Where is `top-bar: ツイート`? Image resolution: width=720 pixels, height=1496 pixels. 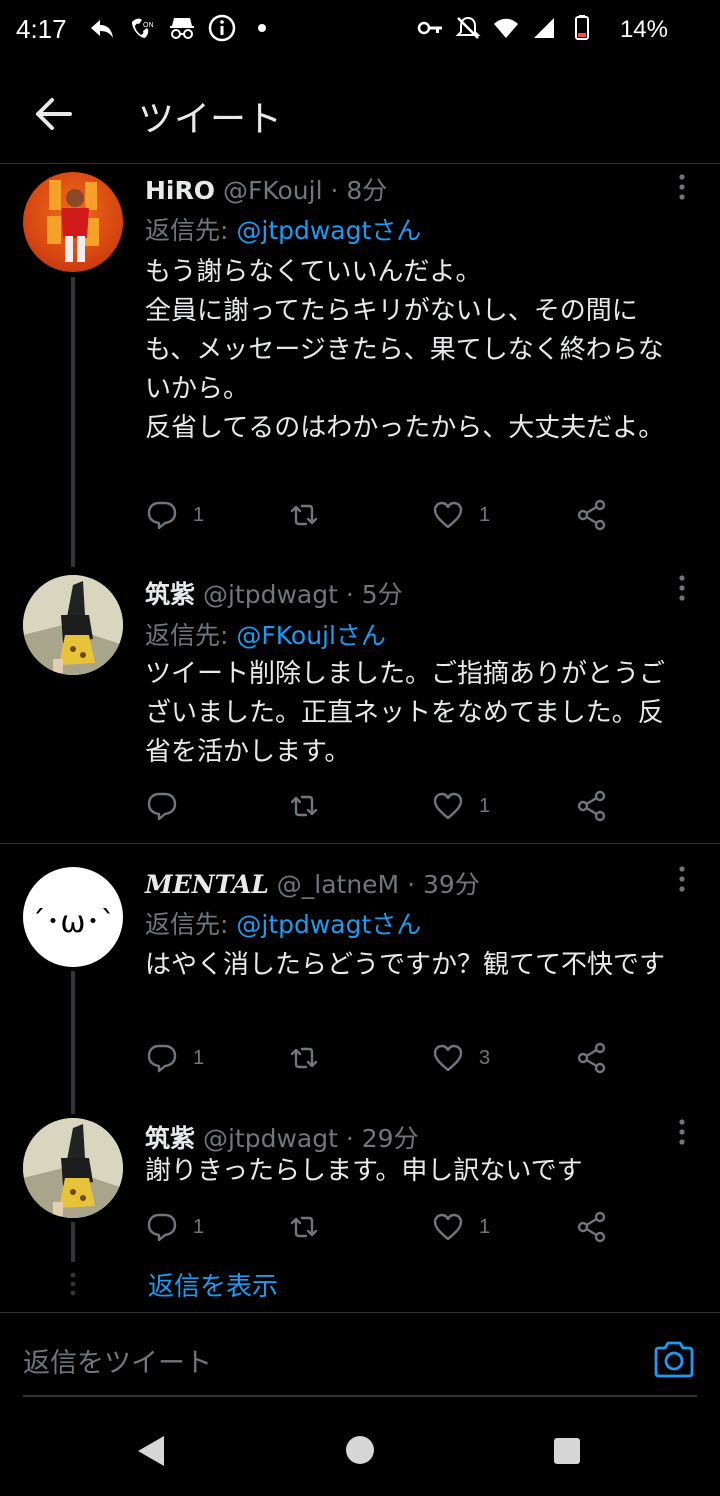
top-bar: ツイート is located at coordinates (360, 114).